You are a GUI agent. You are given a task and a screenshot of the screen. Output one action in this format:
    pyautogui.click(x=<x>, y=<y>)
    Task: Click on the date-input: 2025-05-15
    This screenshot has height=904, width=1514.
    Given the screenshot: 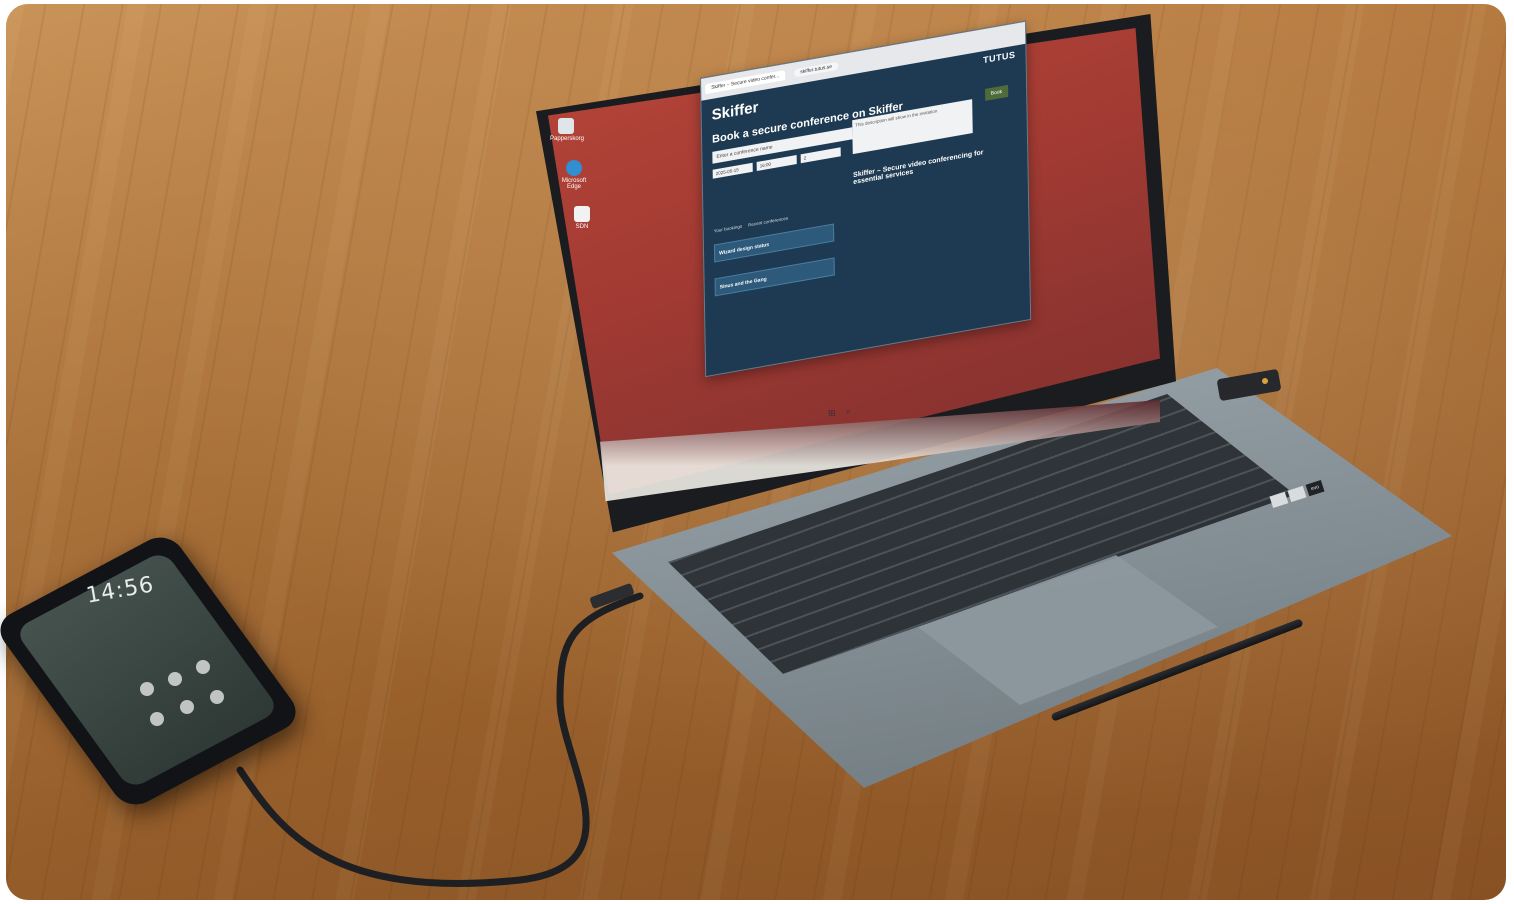 What is the action you would take?
    pyautogui.click(x=732, y=170)
    